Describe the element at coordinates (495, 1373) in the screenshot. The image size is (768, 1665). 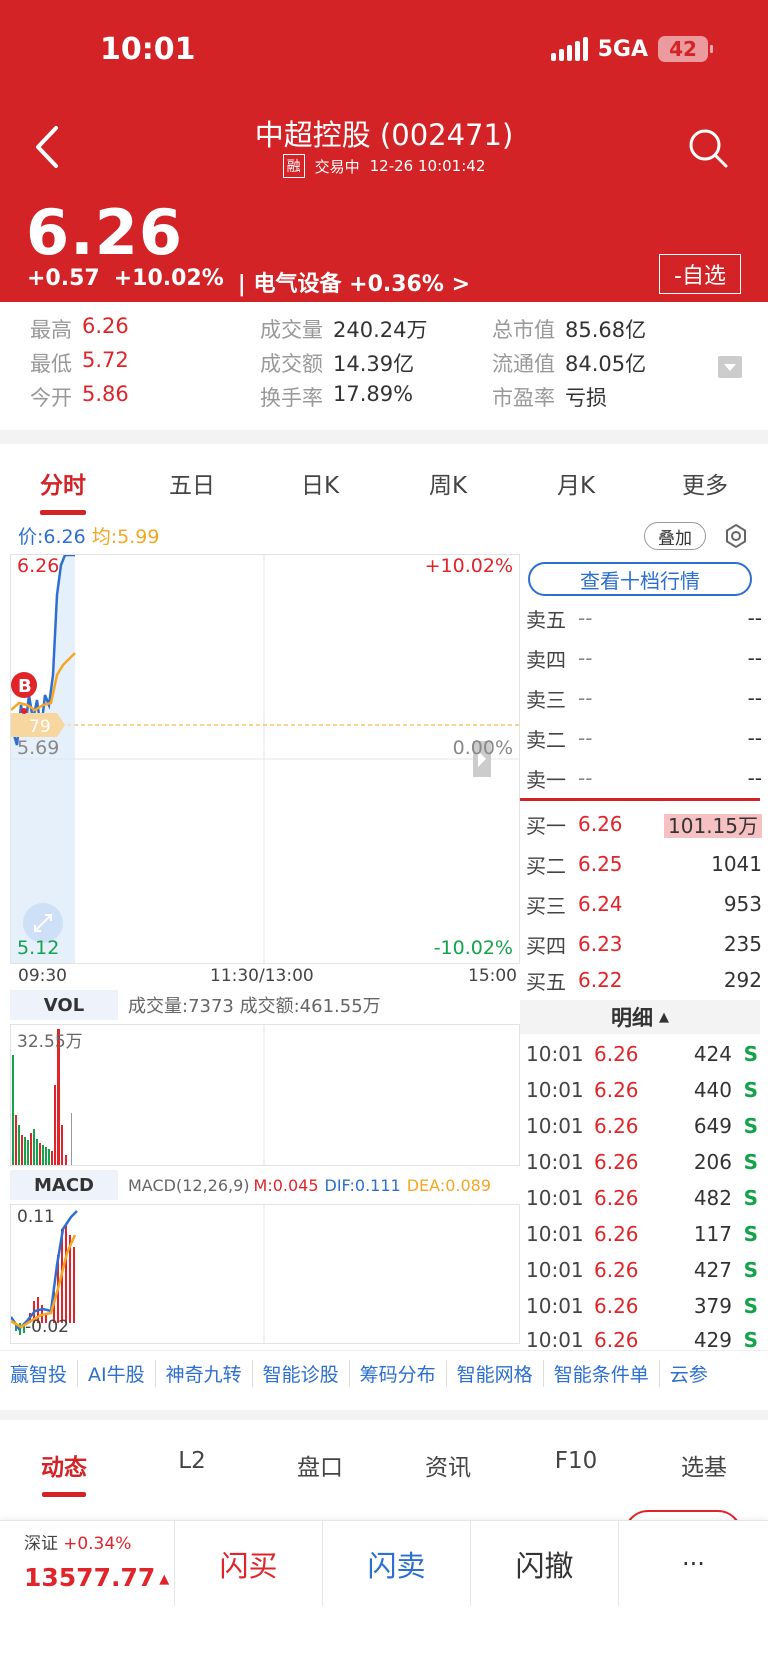
I see `tool-smart-grid: 智能网格` at that location.